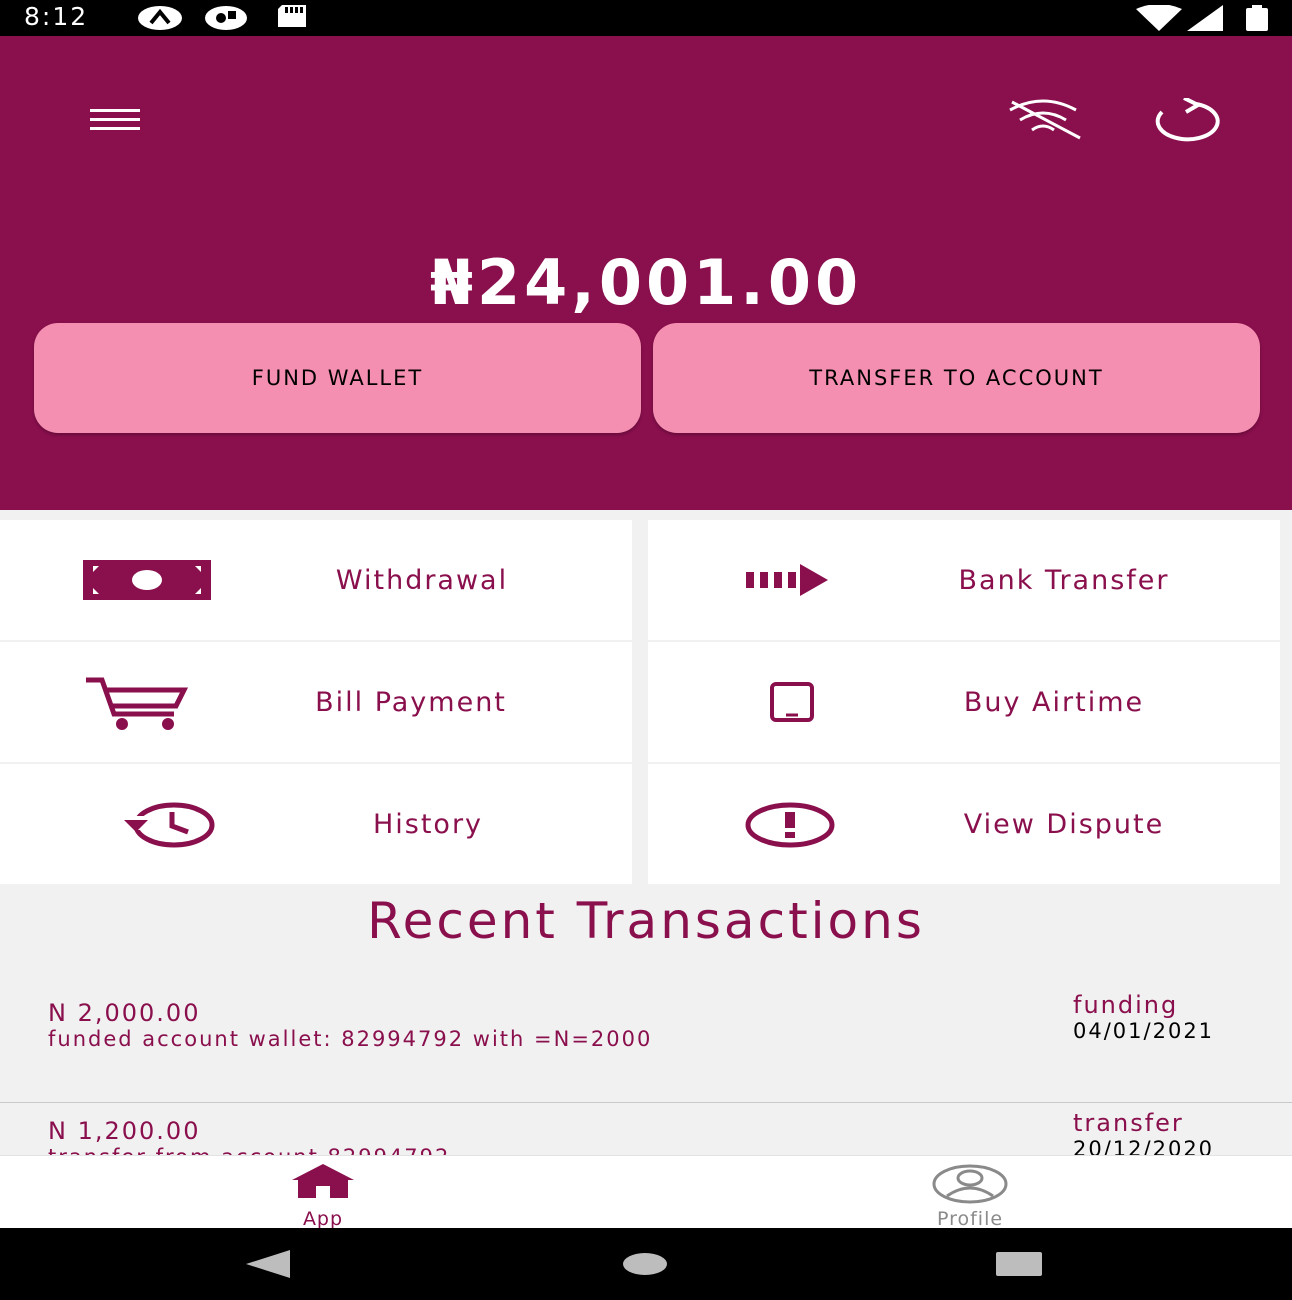 The width and height of the screenshot is (1292, 1300). What do you see at coordinates (646, 921) in the screenshot?
I see `recent-transactions-title: Recent Transactions` at bounding box center [646, 921].